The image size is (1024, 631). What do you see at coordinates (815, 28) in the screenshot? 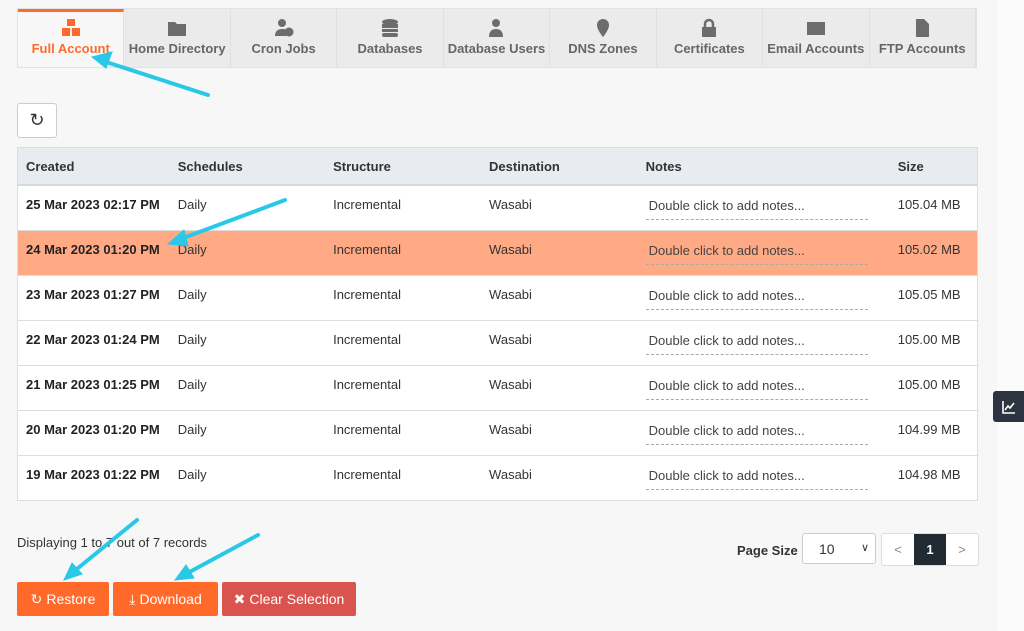
I see `envelope-icon` at bounding box center [815, 28].